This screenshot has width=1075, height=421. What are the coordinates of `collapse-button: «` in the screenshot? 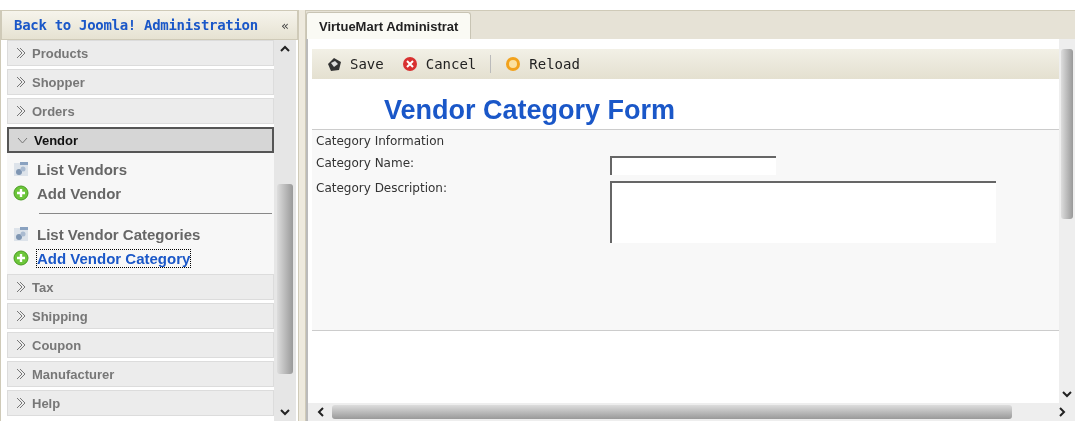 It's located at (285, 25).